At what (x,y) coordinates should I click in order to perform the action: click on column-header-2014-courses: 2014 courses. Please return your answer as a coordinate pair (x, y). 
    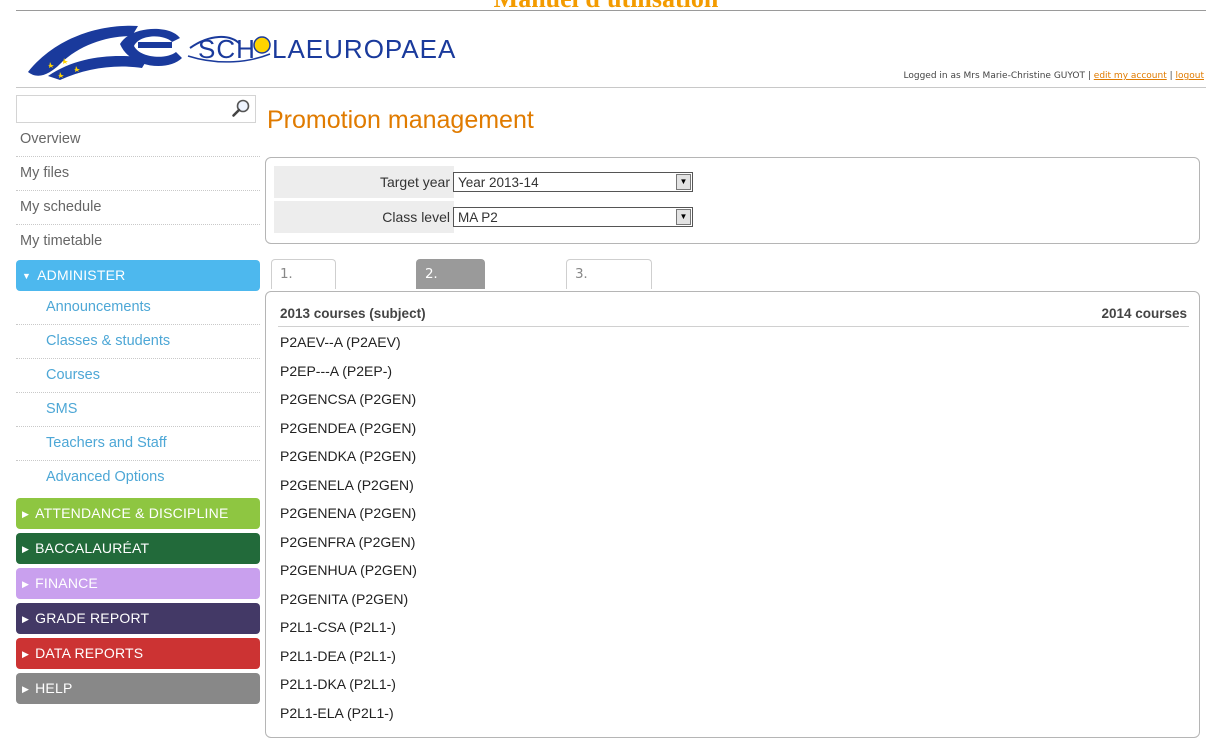
    Looking at the image, I should click on (1144, 313).